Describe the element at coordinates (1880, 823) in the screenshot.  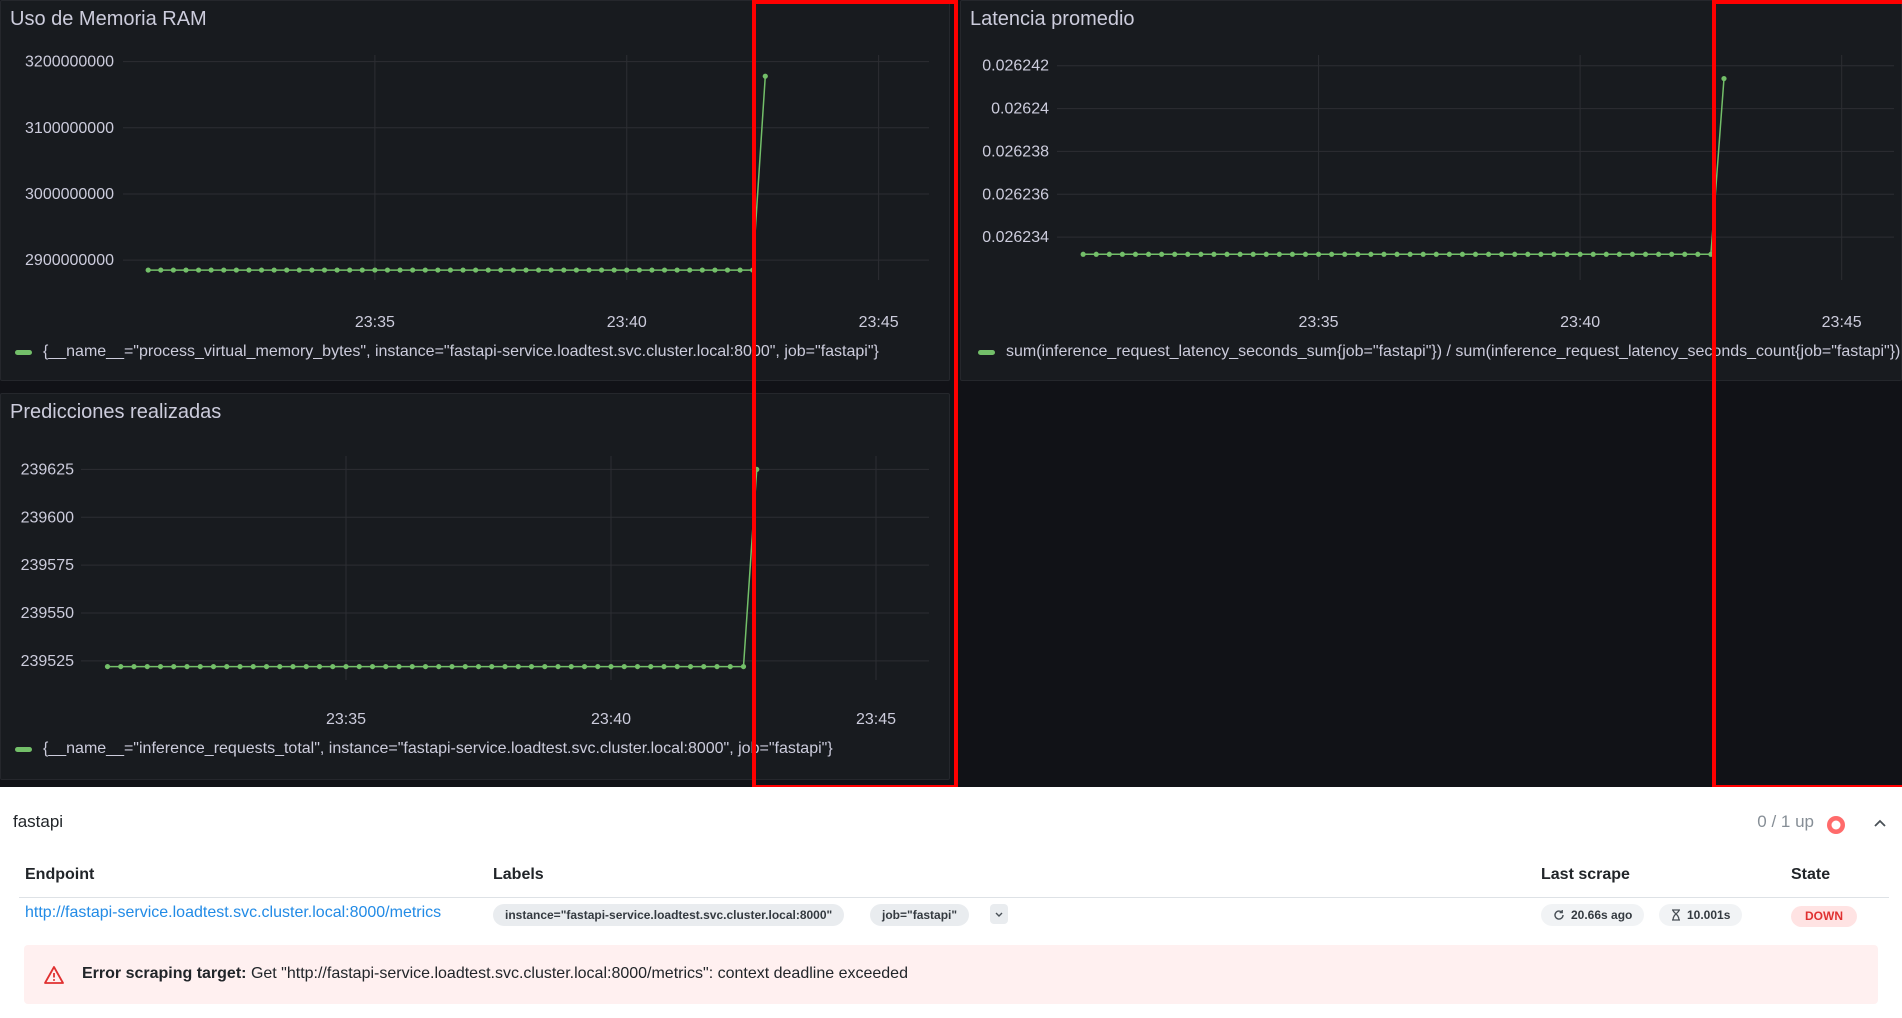
I see `chevron-up-icon` at that location.